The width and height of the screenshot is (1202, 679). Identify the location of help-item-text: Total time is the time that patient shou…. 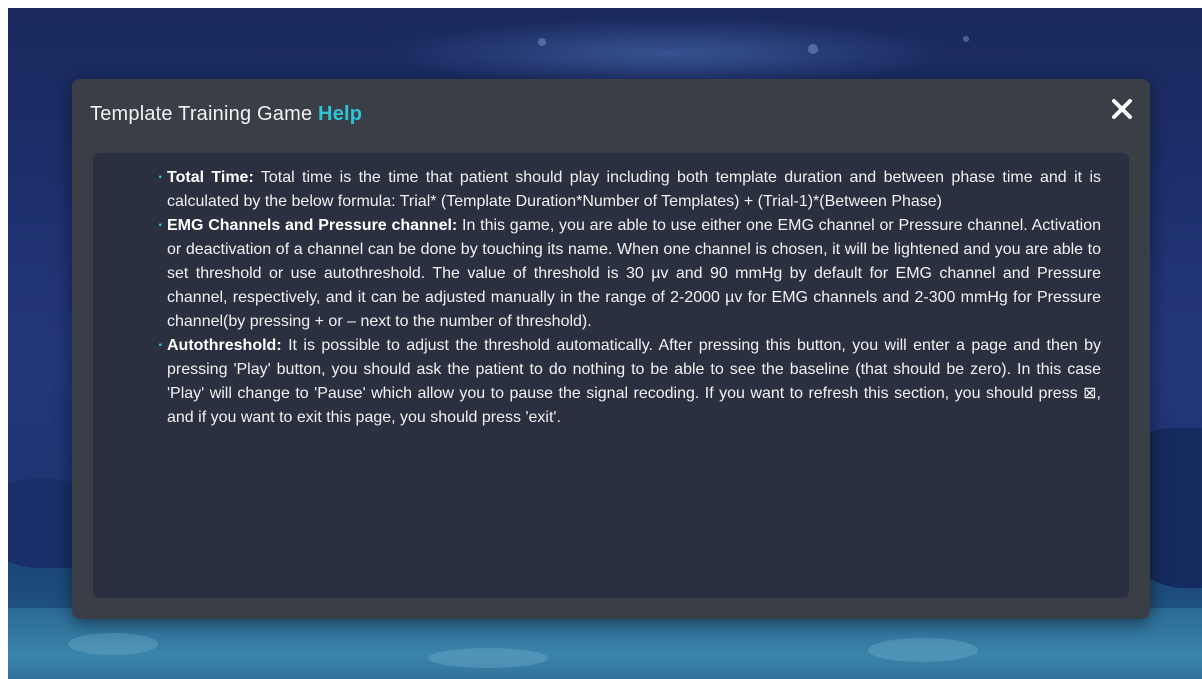
(634, 189).